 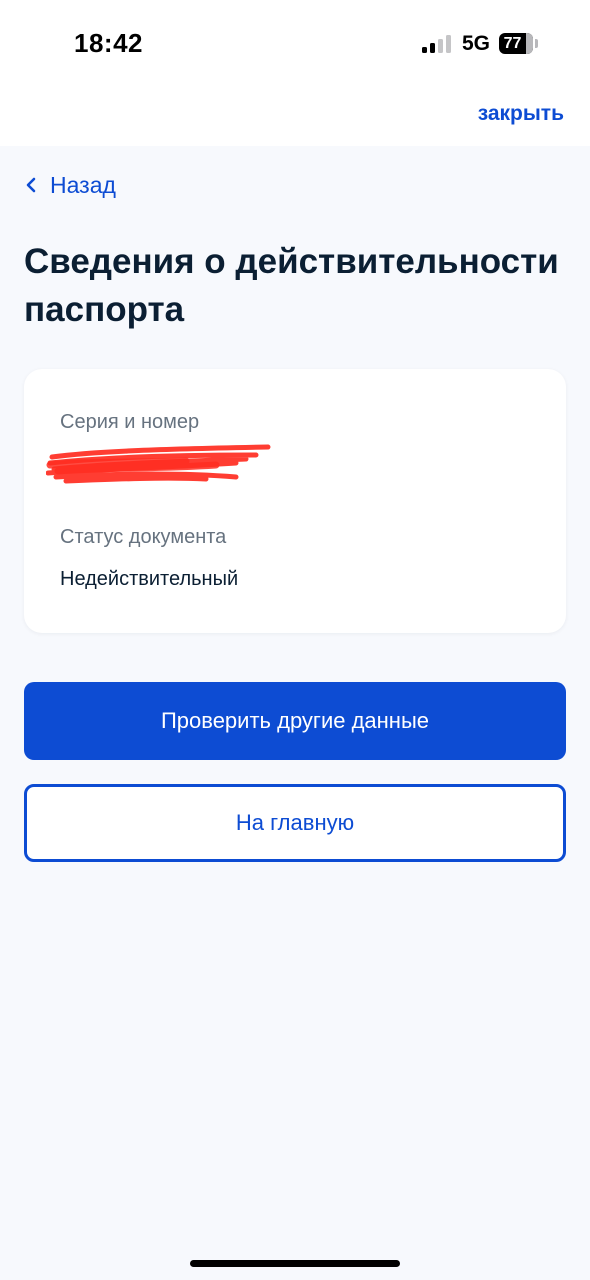 What do you see at coordinates (295, 45) in the screenshot?
I see `status-bar: 18:42 5G 77` at bounding box center [295, 45].